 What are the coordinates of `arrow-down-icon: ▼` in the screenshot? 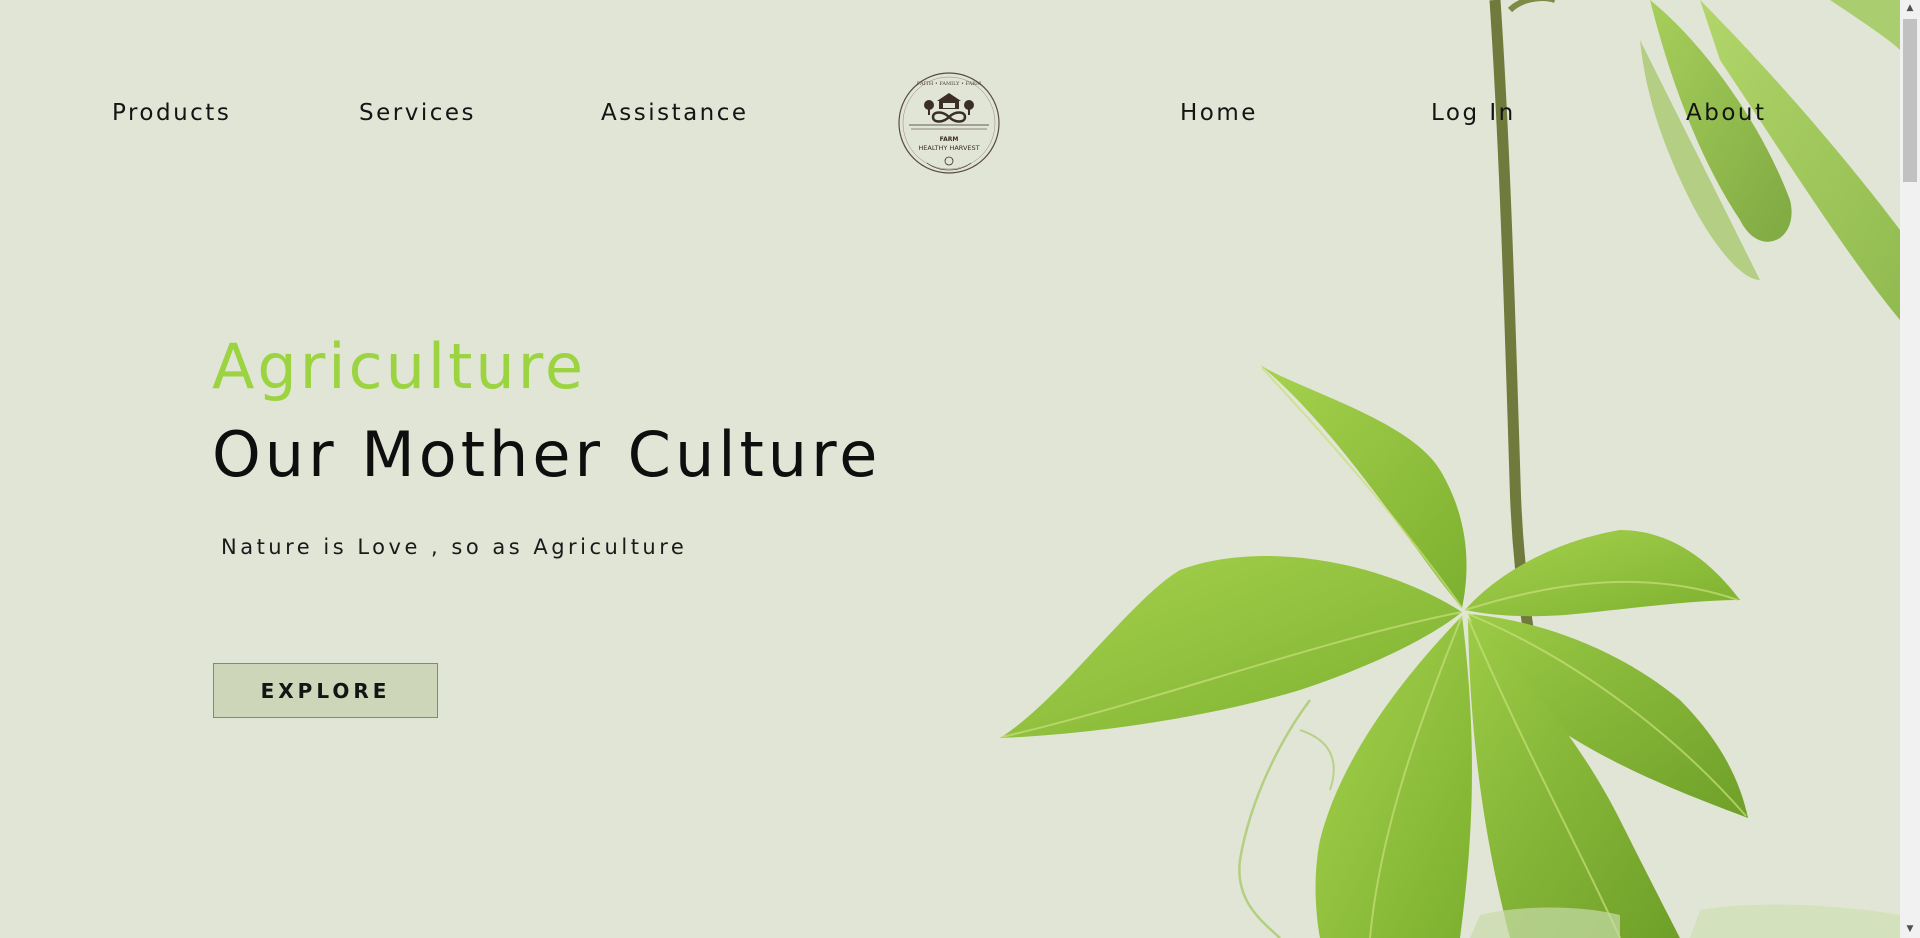 It's located at (1910, 929).